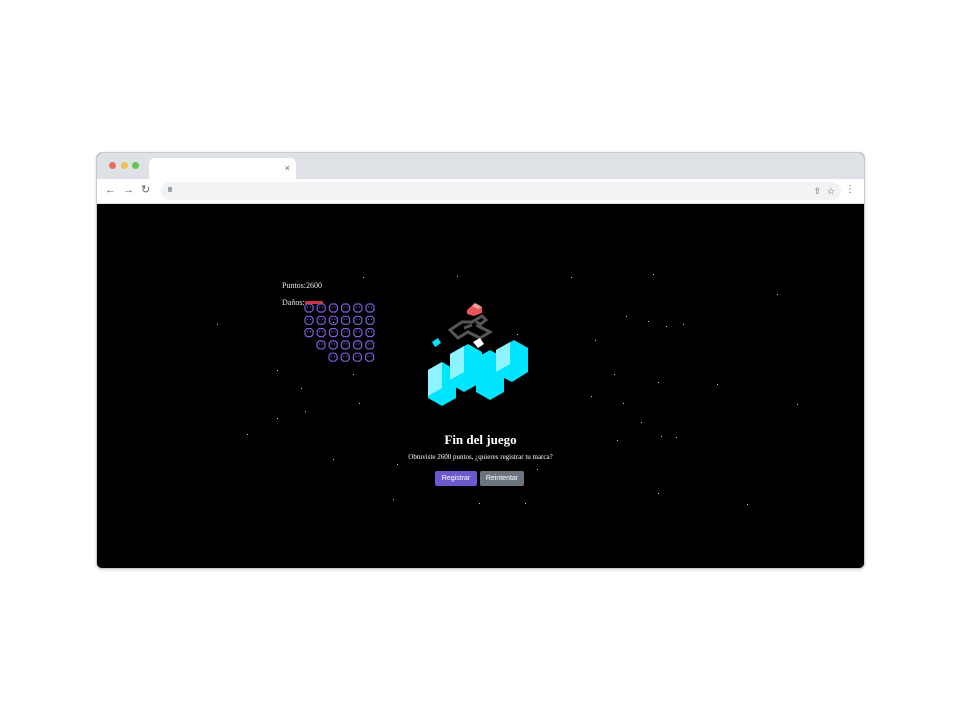  Describe the element at coordinates (850, 190) in the screenshot. I see `kebab-menu-icon: ⋮` at that location.